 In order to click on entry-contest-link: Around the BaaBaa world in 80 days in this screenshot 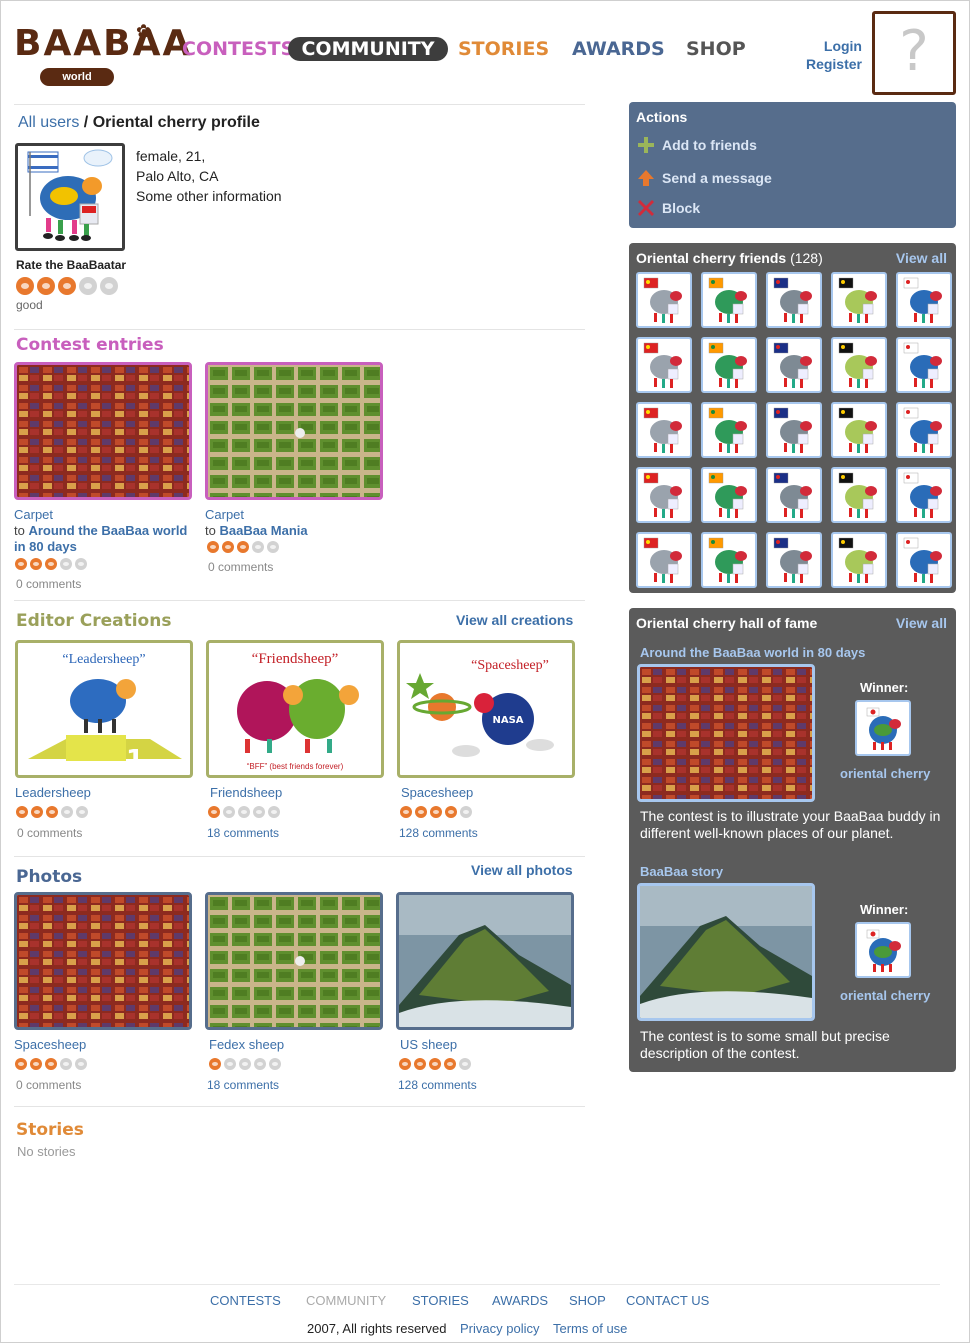, I will do `click(100, 538)`.